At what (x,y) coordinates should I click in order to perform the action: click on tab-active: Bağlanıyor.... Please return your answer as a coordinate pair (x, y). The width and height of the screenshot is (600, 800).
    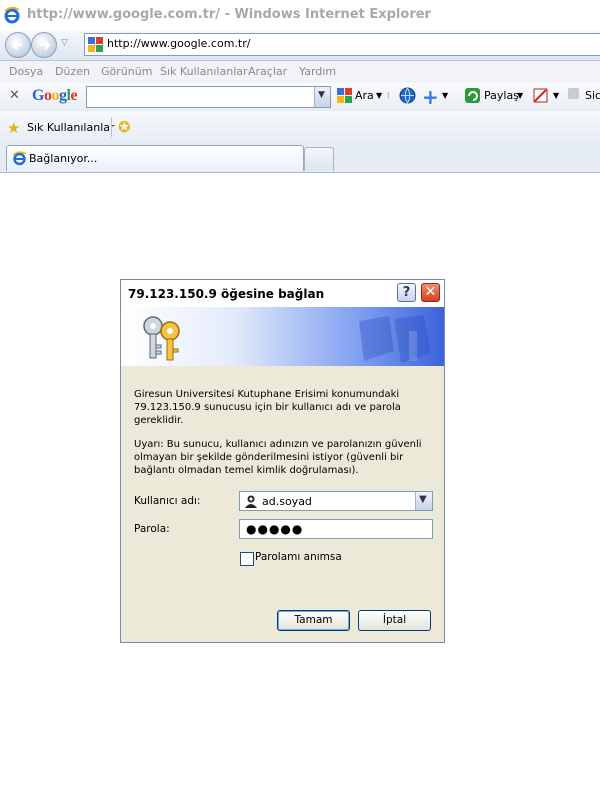
    Looking at the image, I should click on (155, 158).